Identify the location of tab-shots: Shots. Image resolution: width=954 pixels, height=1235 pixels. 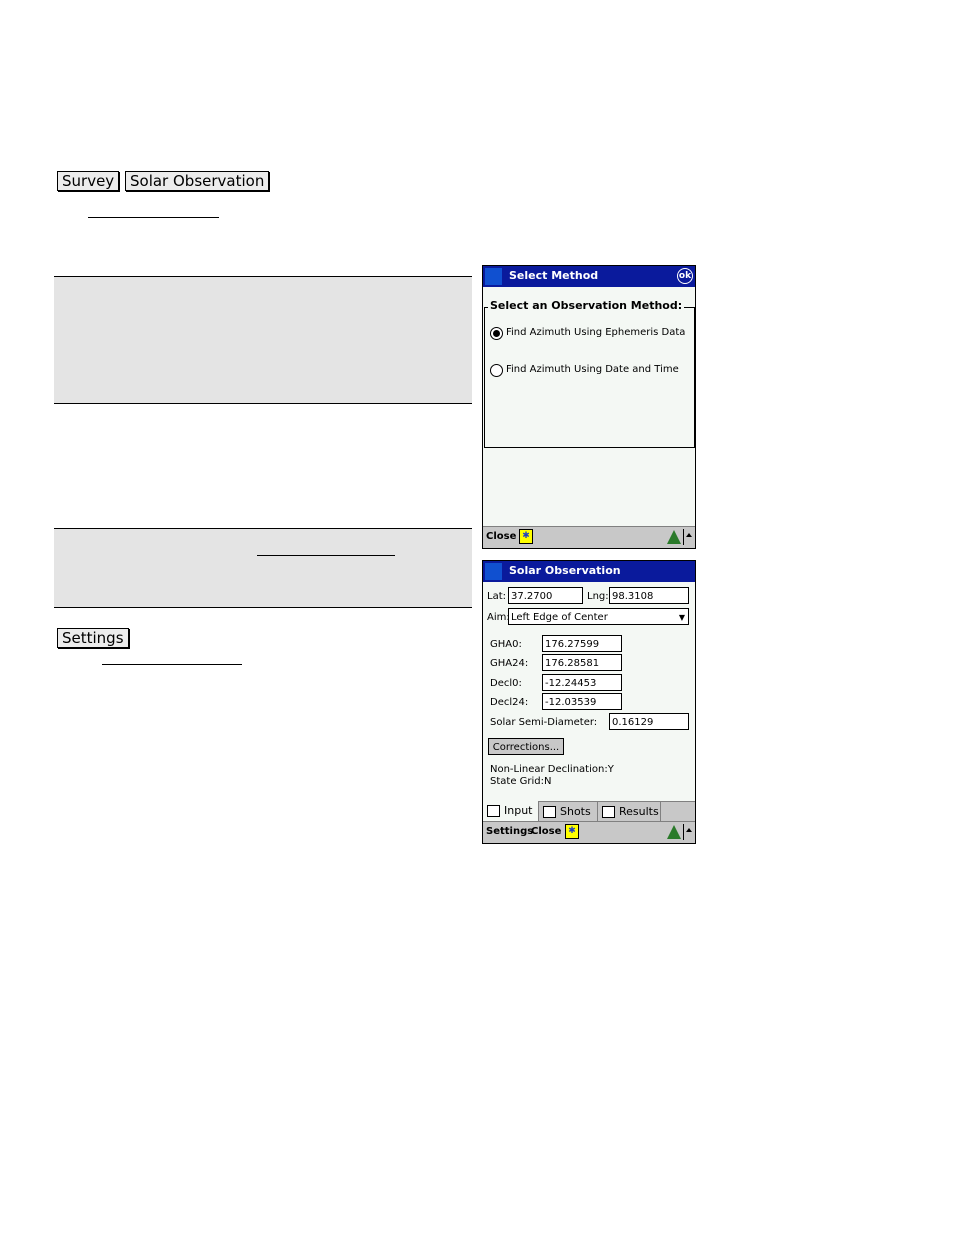
(568, 812).